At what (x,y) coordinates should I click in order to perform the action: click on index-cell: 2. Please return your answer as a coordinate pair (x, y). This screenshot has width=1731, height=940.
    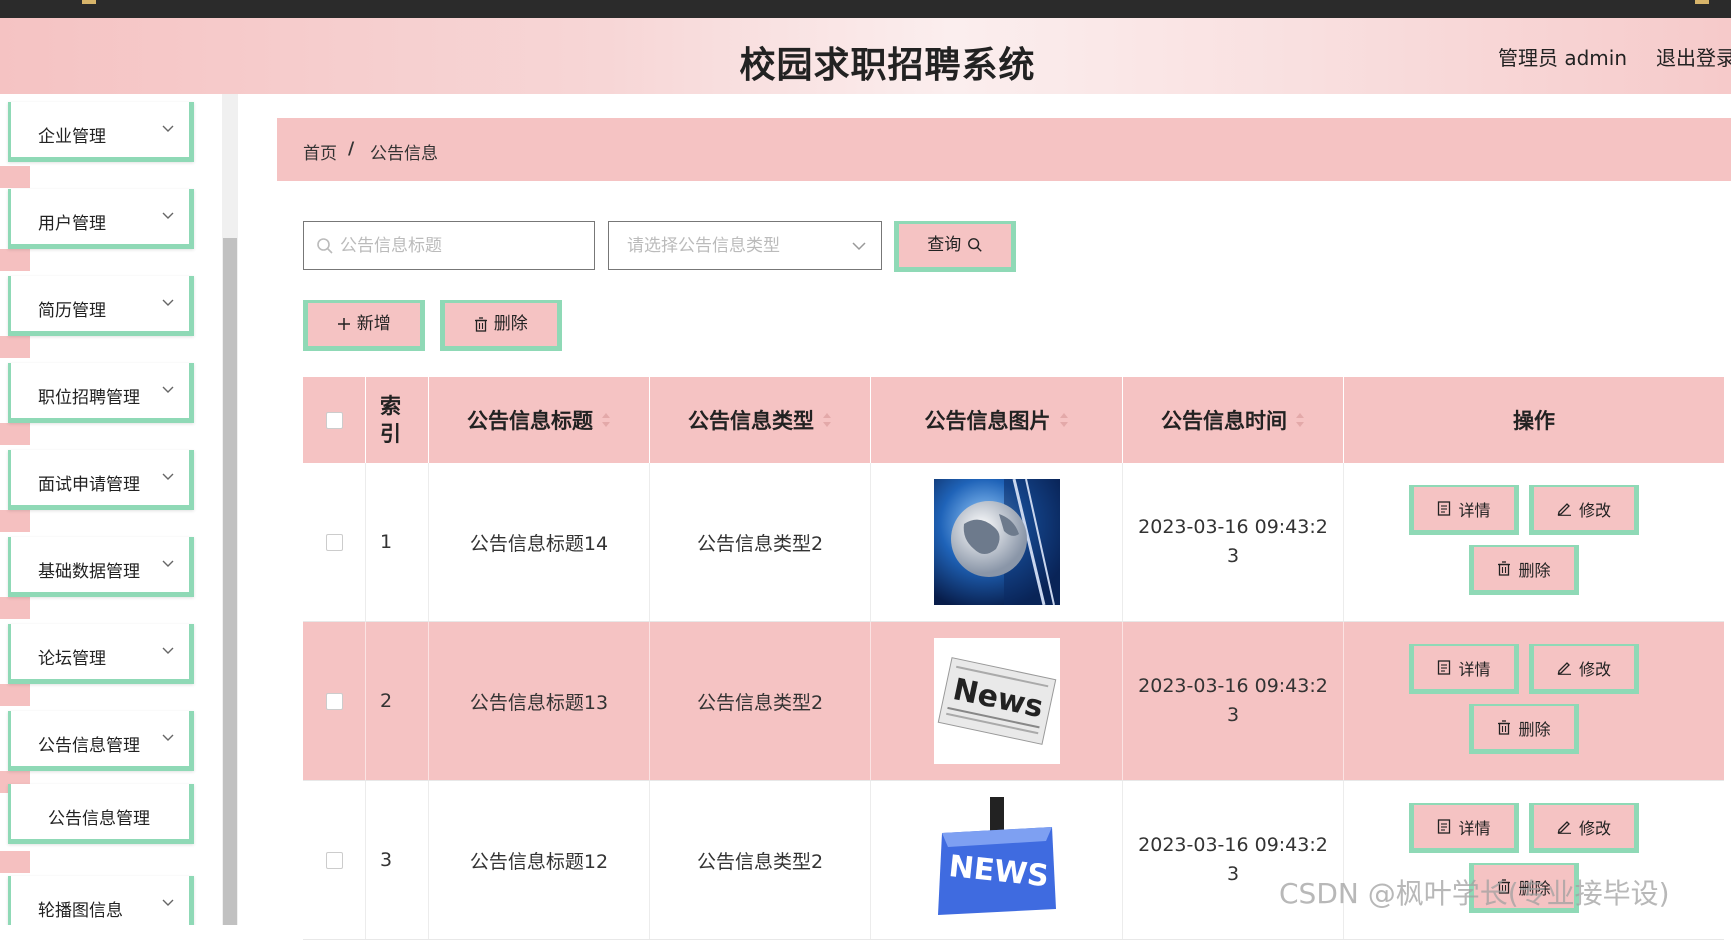
    Looking at the image, I should click on (397, 701).